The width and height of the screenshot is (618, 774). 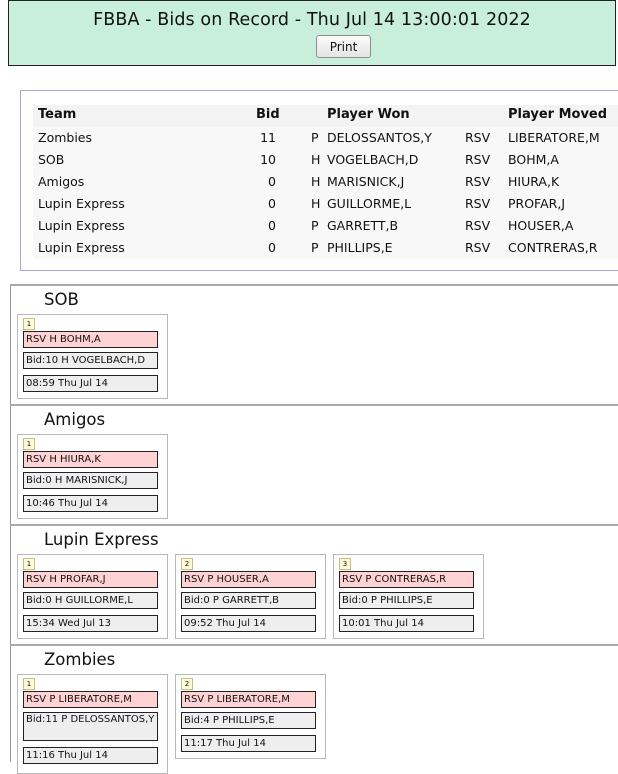 I want to click on player-moved-field: RSV H PROFAR,J, so click(x=90, y=579).